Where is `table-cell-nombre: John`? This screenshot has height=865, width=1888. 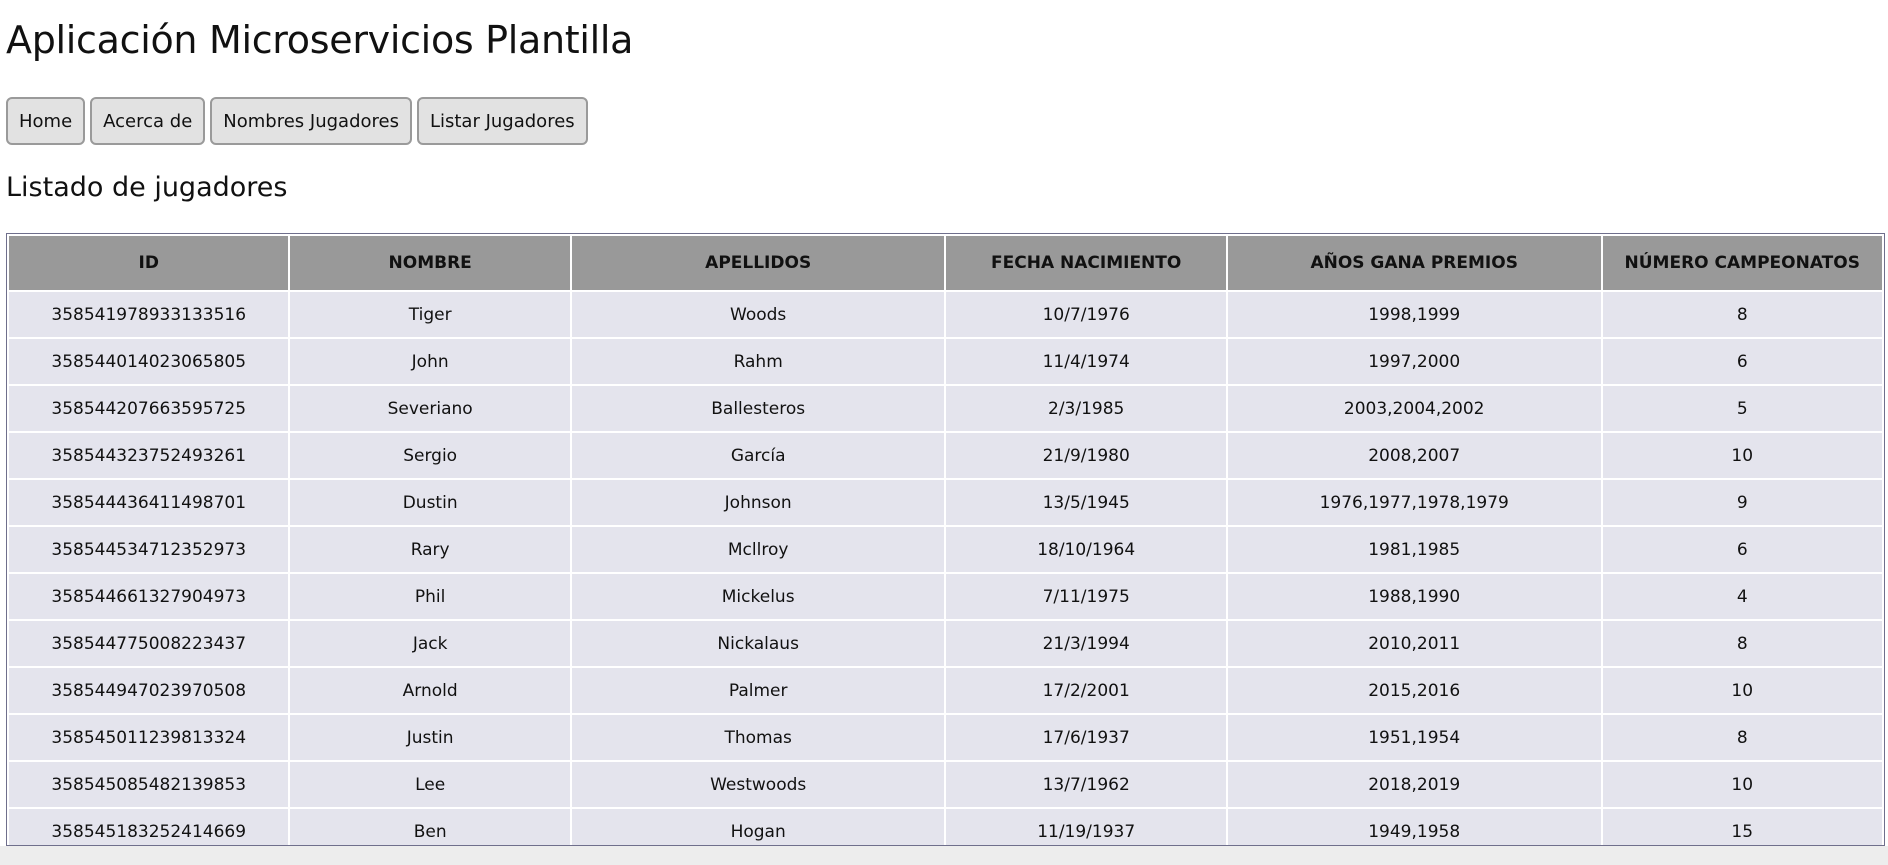
table-cell-nombre: John is located at coordinates (430, 361).